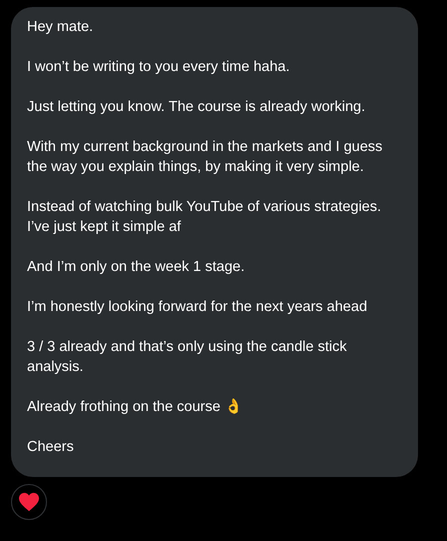 The width and height of the screenshot is (447, 541). What do you see at coordinates (196, 107) in the screenshot?
I see `message-text: Just letting you know. The course is already working.` at bounding box center [196, 107].